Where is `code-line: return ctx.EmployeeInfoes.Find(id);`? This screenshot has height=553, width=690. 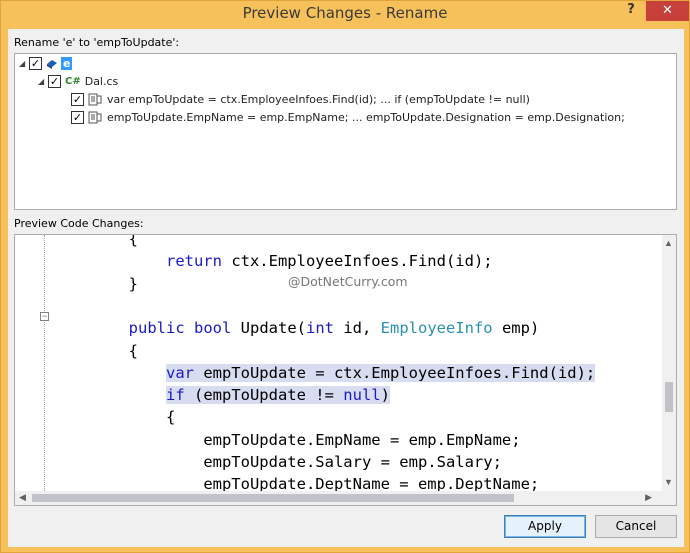 code-line: return ctx.EmployeeInfoes.Find(id); is located at coordinates (273, 261).